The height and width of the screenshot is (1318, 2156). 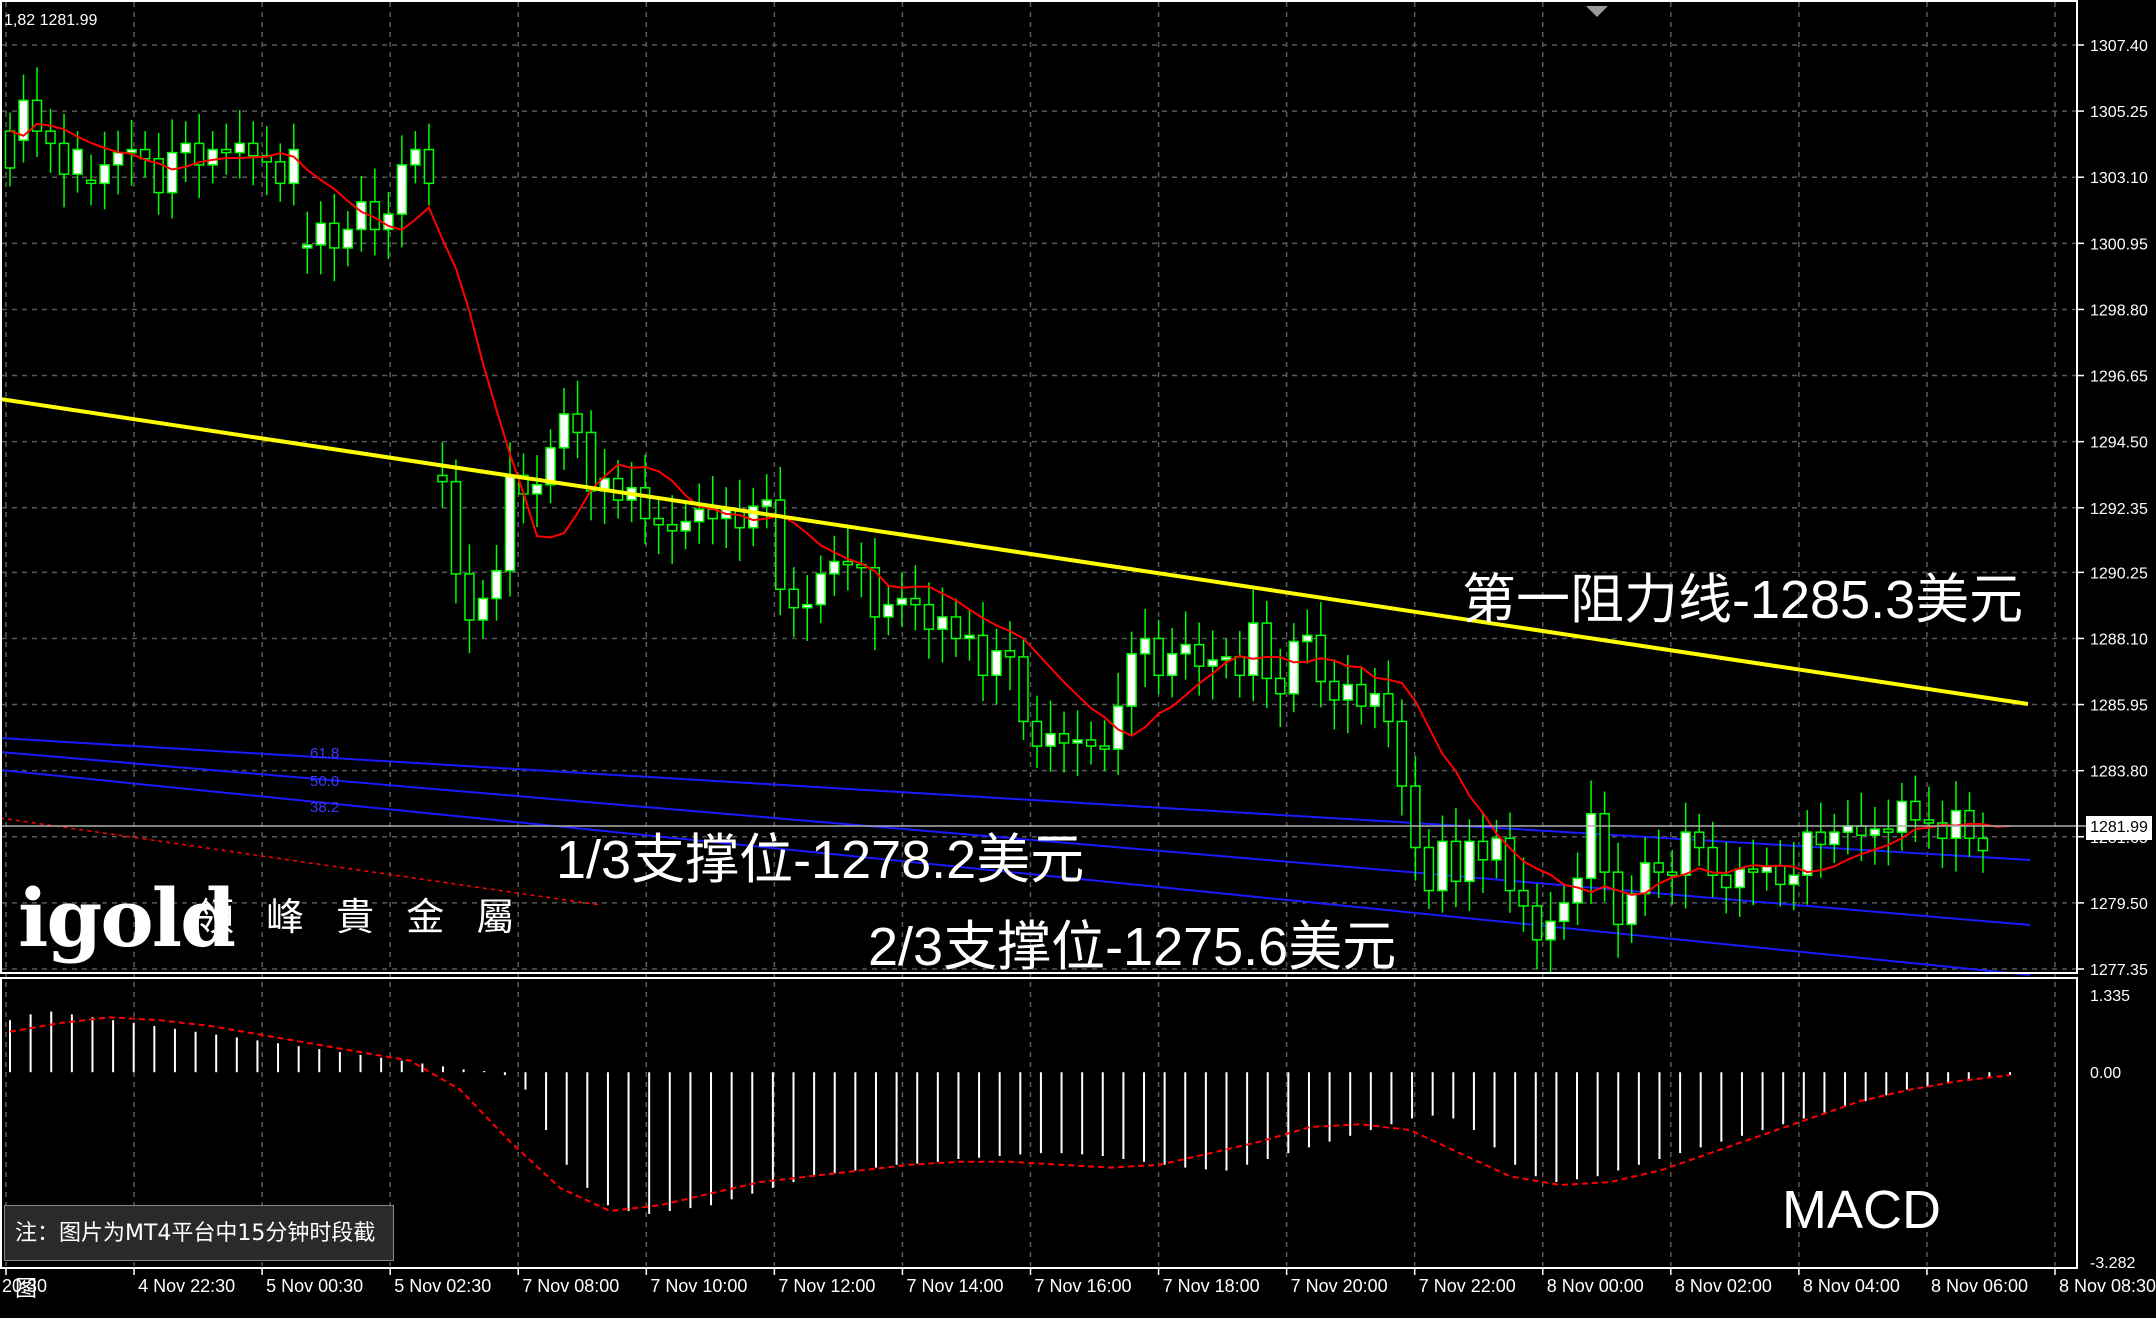 I want to click on screenshot-note: 注：图片为MT4平台中15分钟时段截图, so click(x=199, y=1253).